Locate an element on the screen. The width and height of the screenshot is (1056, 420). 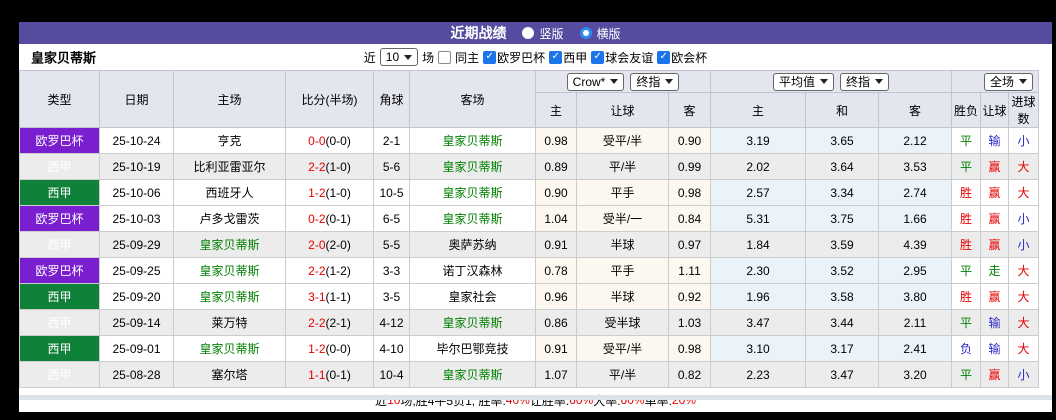
col-header-away: 客场 is located at coordinates (472, 99).